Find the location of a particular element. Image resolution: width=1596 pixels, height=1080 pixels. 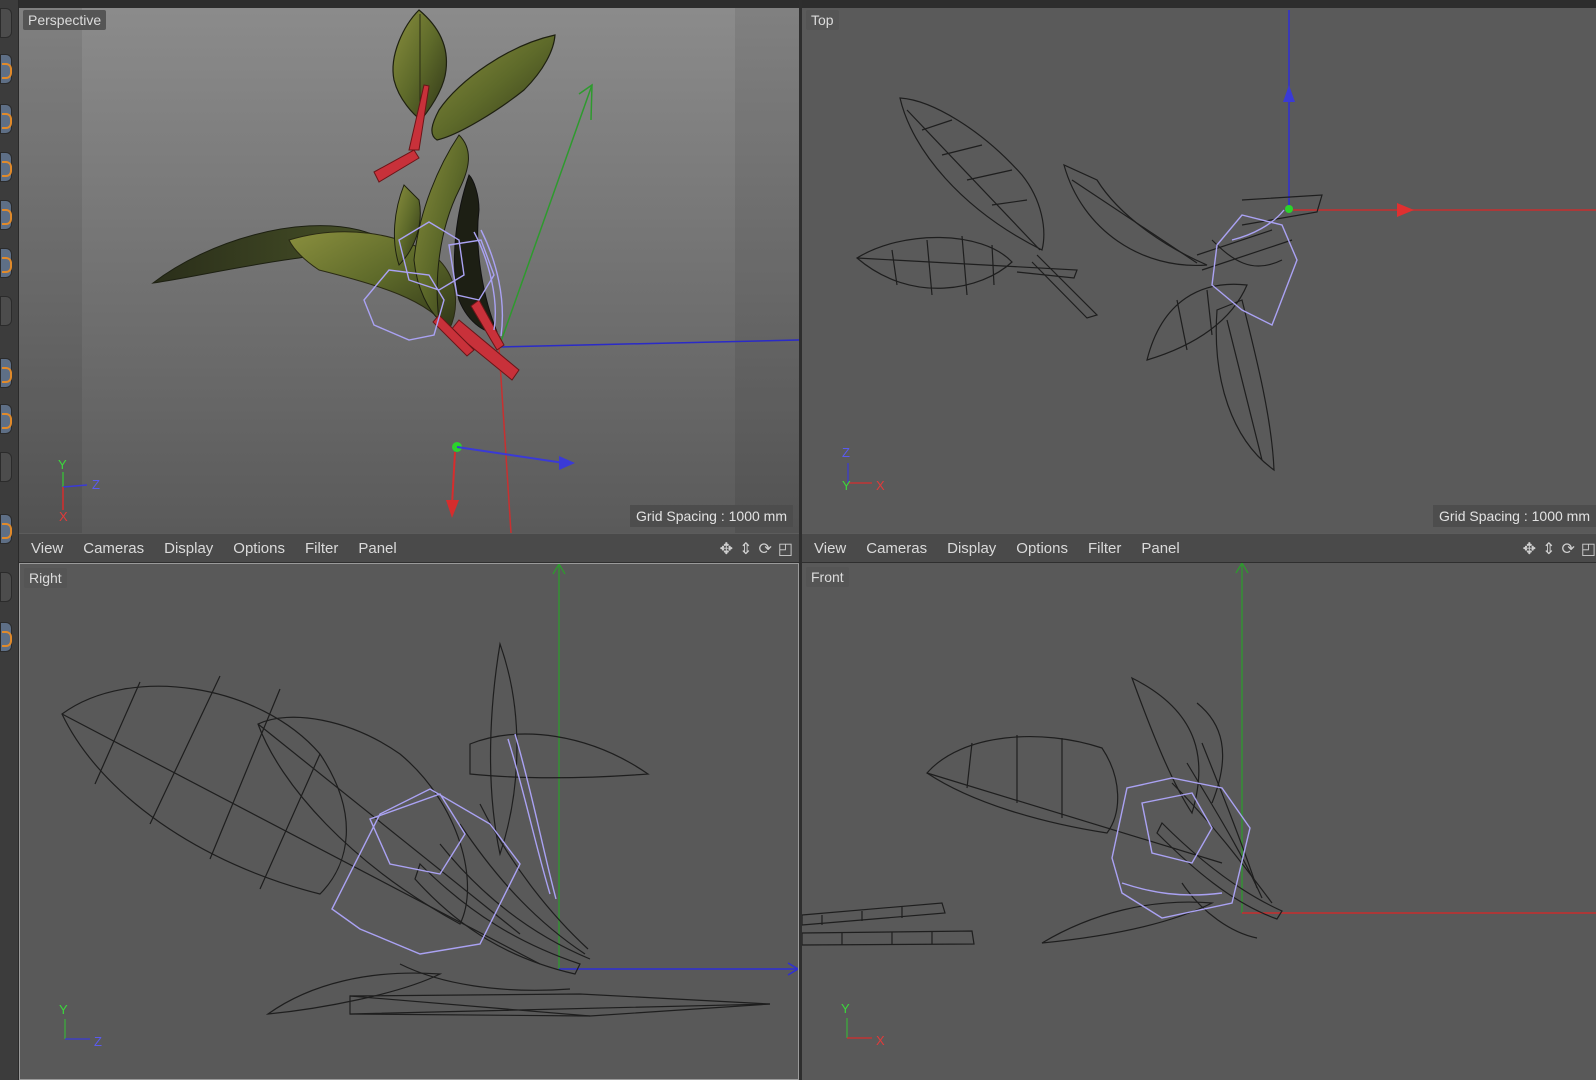

spline-tool-icon is located at coordinates (6, 167).